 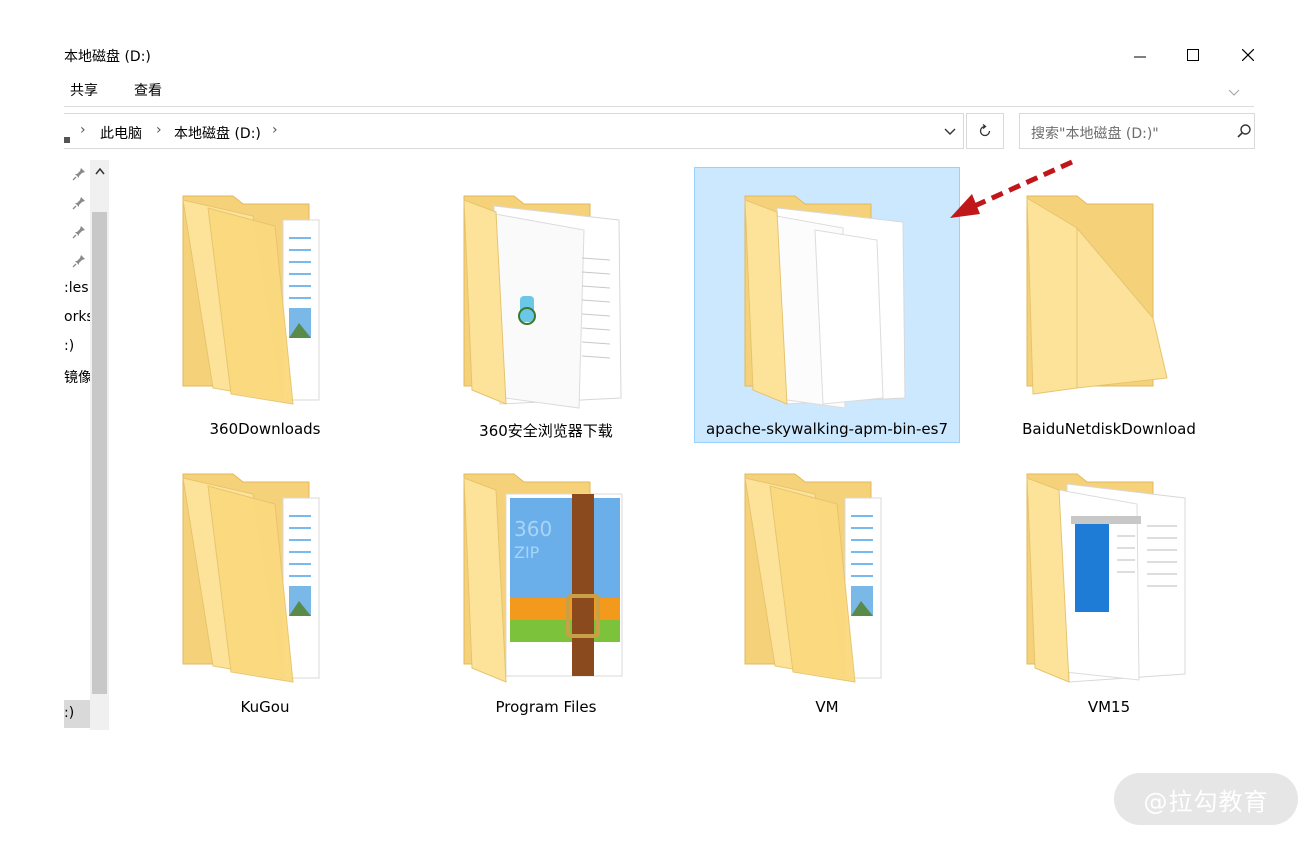 What do you see at coordinates (77, 346) in the screenshot?
I see `nav-item: :)` at bounding box center [77, 346].